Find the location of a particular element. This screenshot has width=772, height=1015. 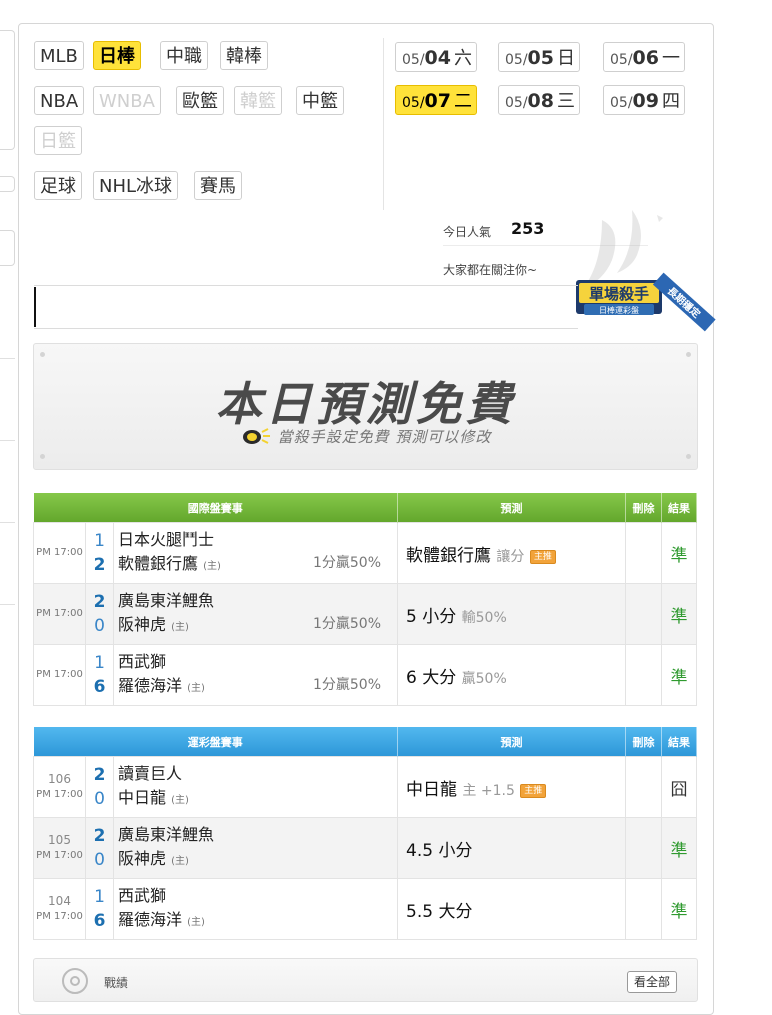

target-icon is located at coordinates (75, 981).